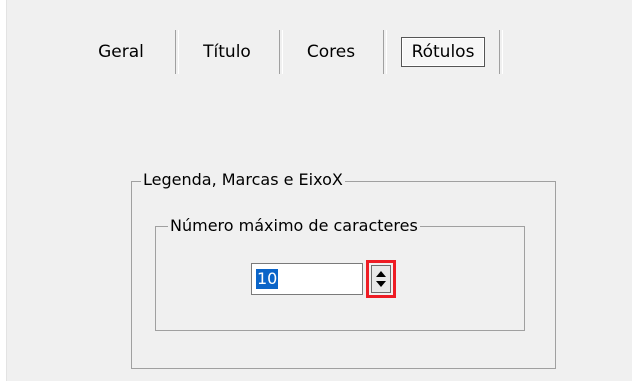 Image resolution: width=632 pixels, height=381 pixels. I want to click on tab-geral: Geral, so click(121, 52).